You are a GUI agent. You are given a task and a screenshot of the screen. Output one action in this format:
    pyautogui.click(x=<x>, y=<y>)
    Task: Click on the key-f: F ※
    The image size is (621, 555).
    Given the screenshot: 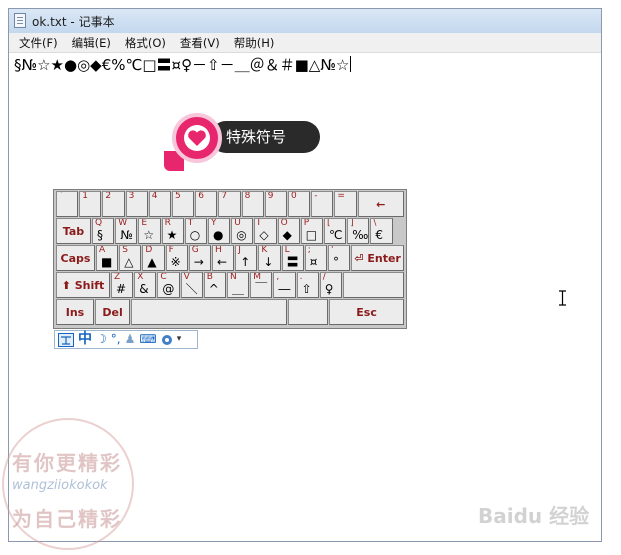 What is the action you would take?
    pyautogui.click(x=176, y=258)
    